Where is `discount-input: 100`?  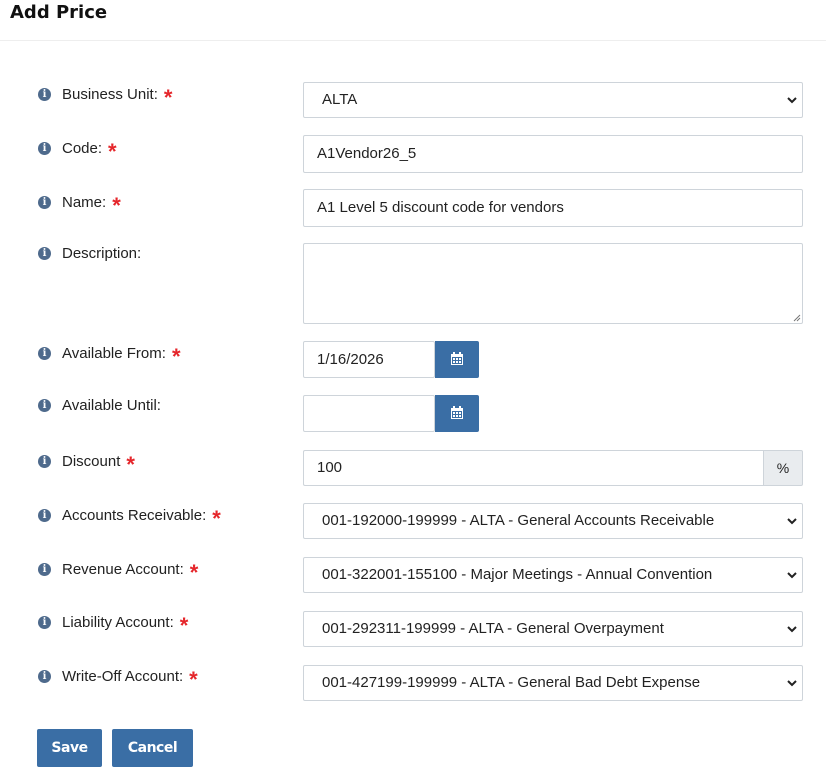 discount-input: 100 is located at coordinates (533, 468).